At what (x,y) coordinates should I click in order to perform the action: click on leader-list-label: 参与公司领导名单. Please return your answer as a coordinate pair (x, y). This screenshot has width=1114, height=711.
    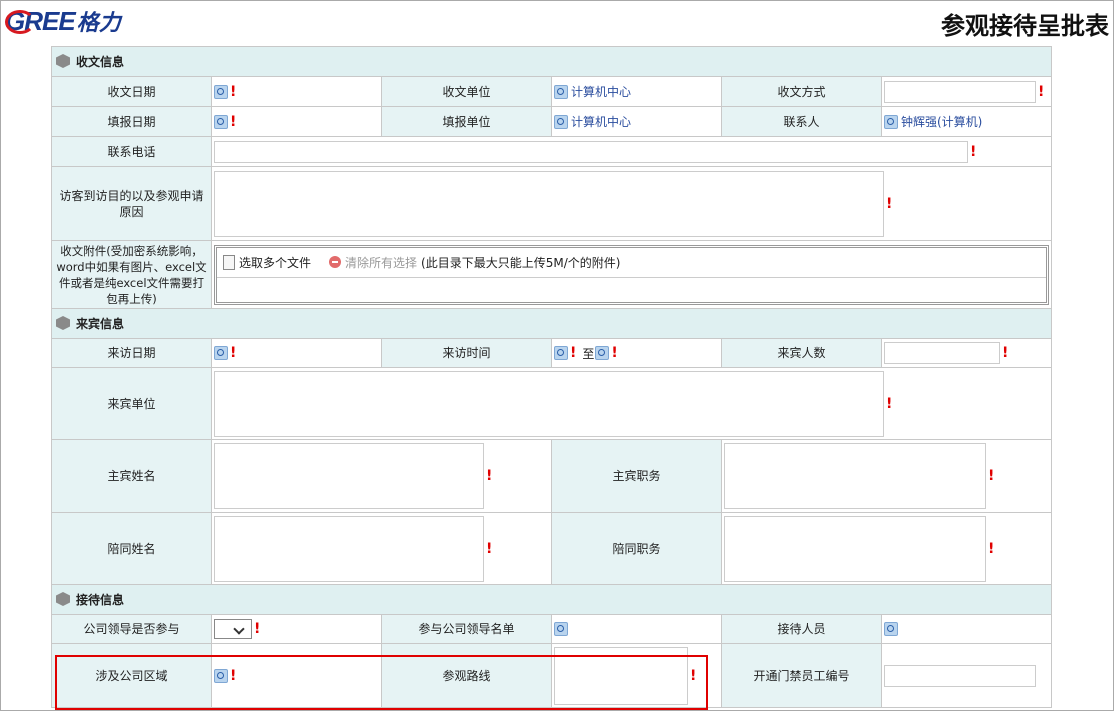
    Looking at the image, I should click on (466, 629).